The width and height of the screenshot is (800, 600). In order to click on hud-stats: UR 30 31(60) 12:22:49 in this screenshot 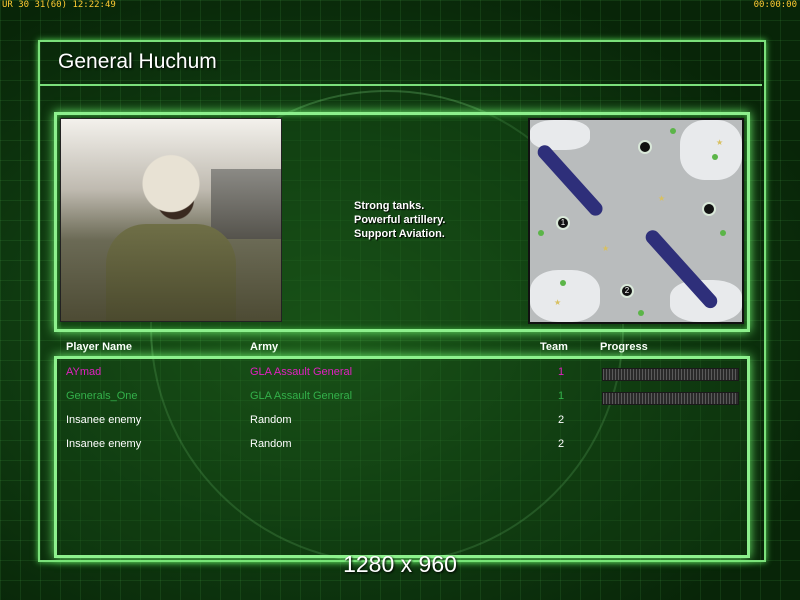, I will do `click(59, 5)`.